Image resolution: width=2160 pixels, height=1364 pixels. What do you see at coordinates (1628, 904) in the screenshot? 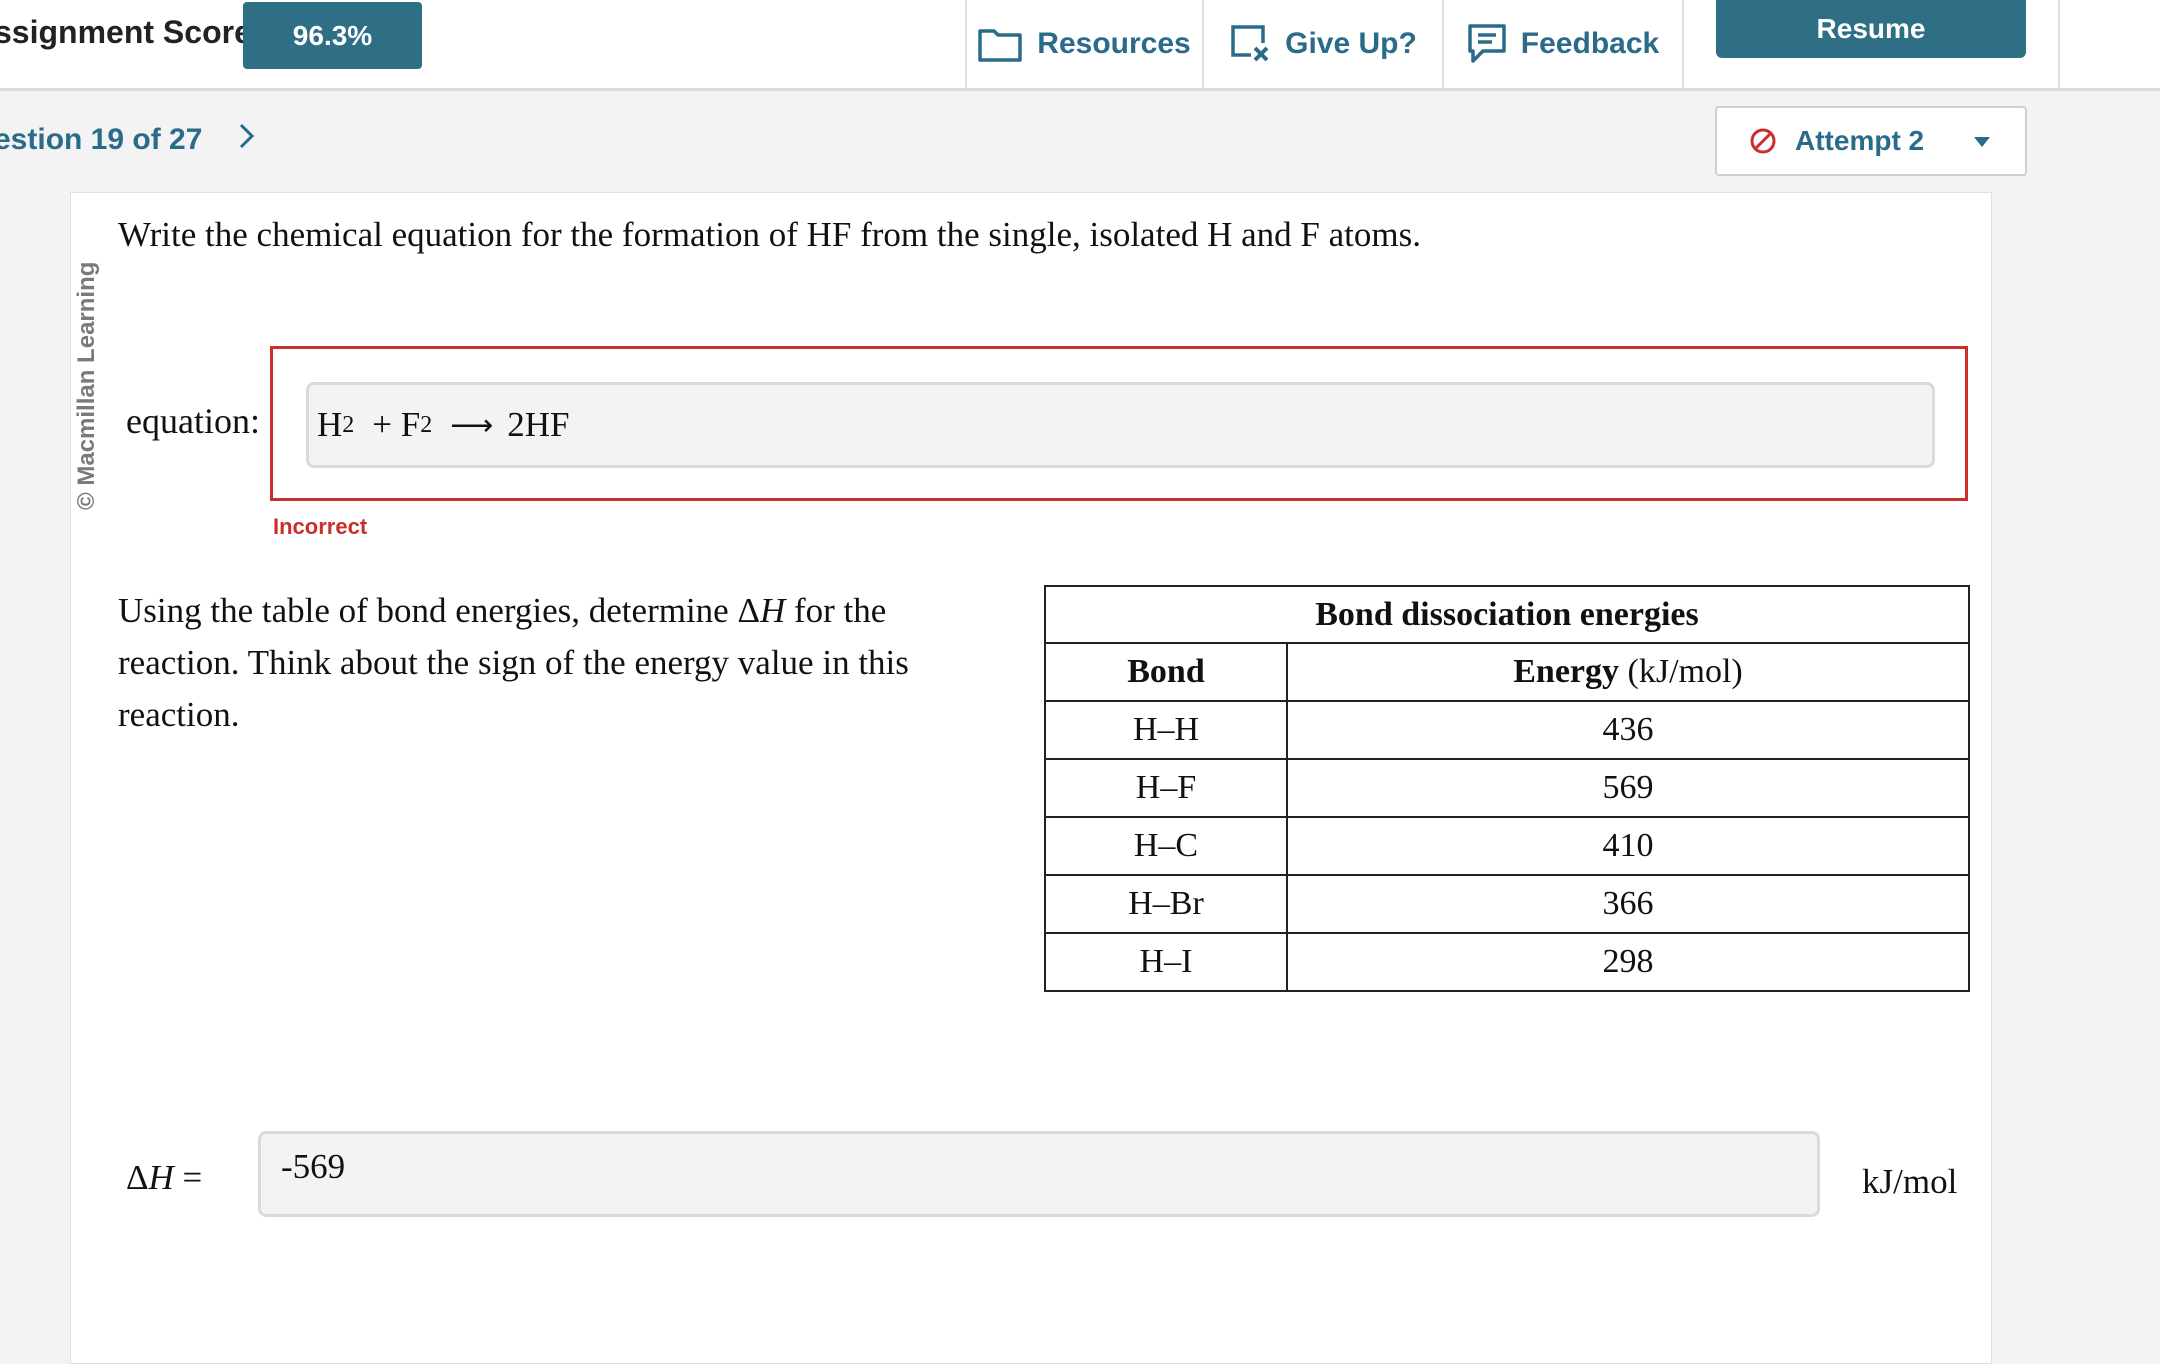
I see `energy-cell: 366` at bounding box center [1628, 904].